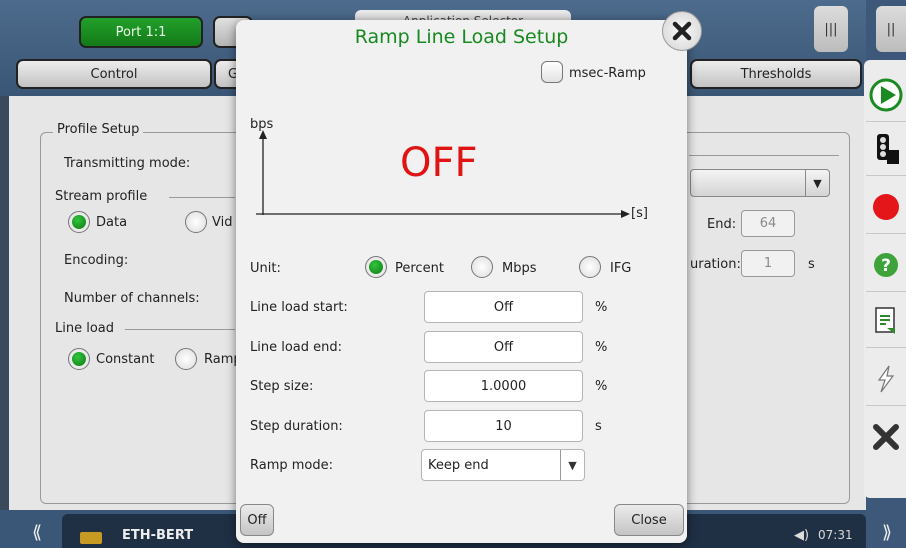 The width and height of the screenshot is (906, 548). What do you see at coordinates (768, 223) in the screenshot?
I see `end-field: 64` at bounding box center [768, 223].